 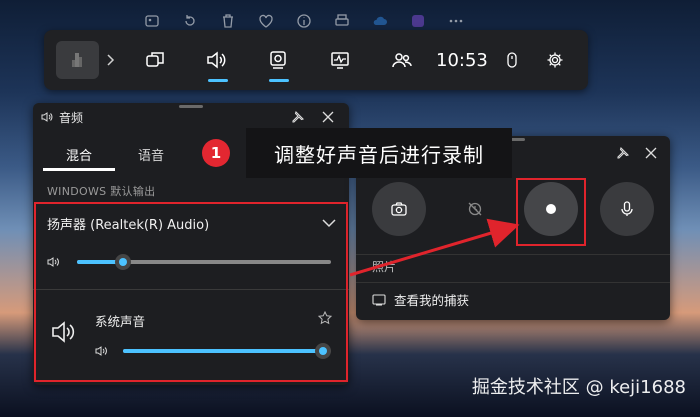 I want to click on speaker-icon, so click(x=216, y=60).